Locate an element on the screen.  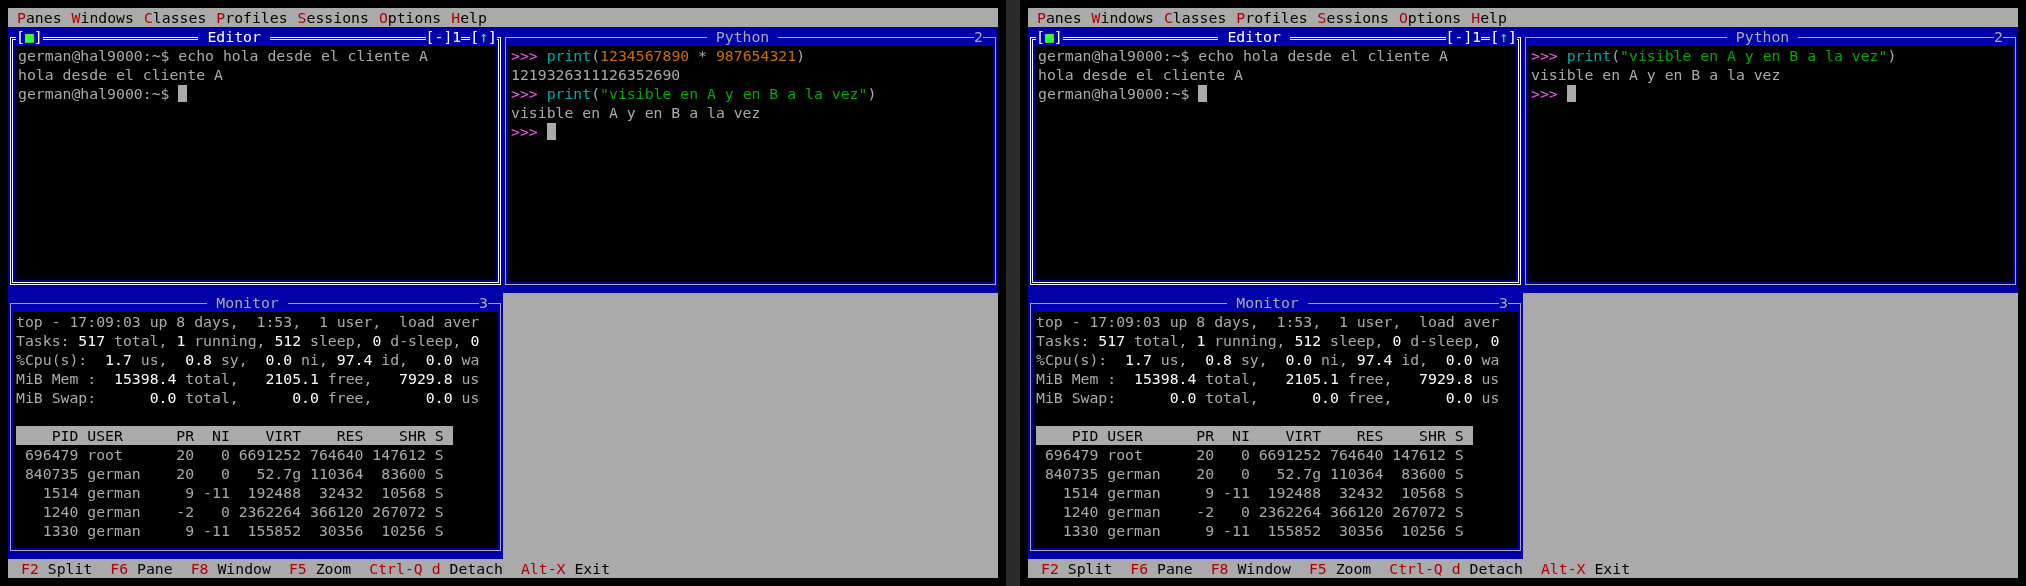
terminal-line: >>> print(1234567890 * 987654321) is located at coordinates (658, 55).